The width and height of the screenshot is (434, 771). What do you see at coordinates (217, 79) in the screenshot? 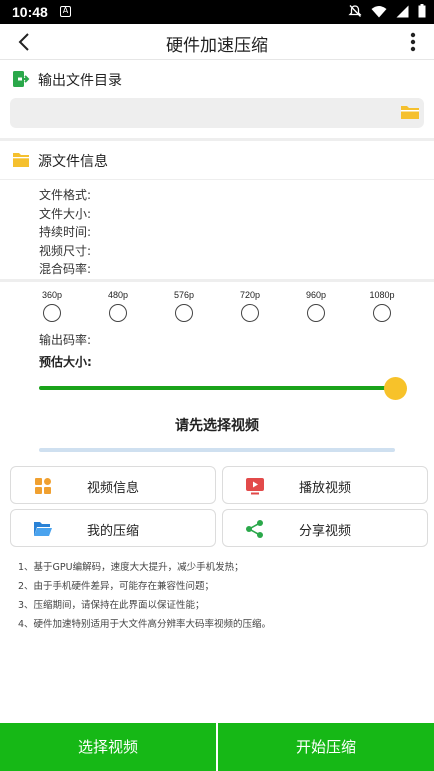
I see `output-dir-header: 输出文件目录` at bounding box center [217, 79].